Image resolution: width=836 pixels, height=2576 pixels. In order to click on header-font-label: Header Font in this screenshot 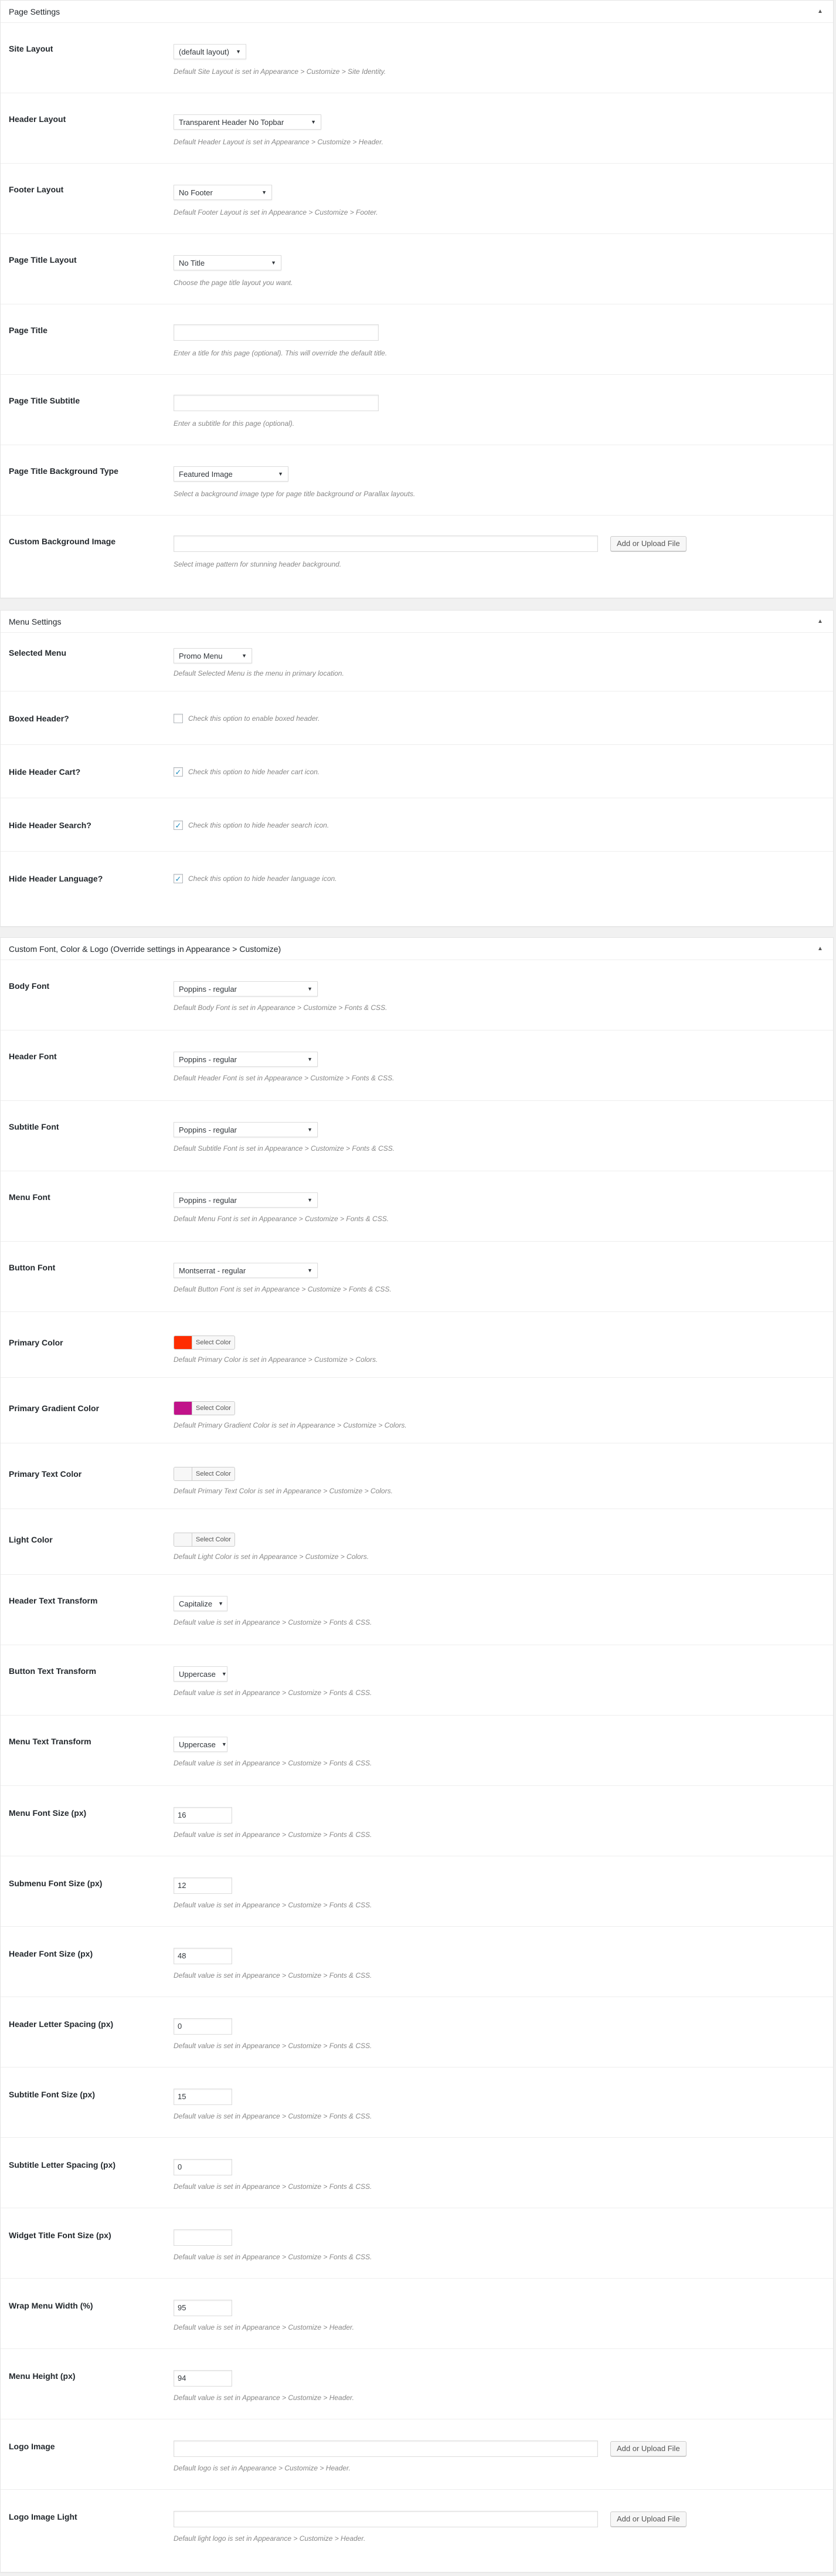, I will do `click(33, 1057)`.